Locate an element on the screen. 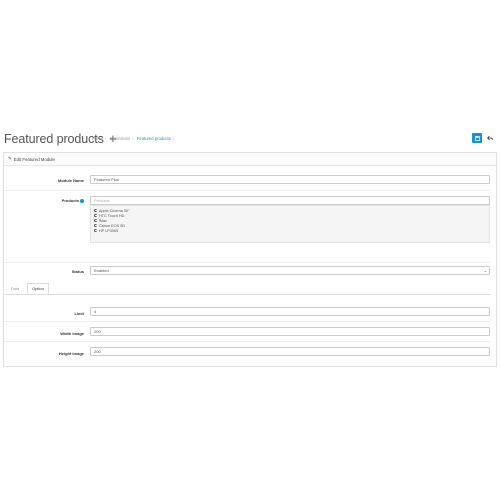  products-label-text: Products is located at coordinates (70, 200).